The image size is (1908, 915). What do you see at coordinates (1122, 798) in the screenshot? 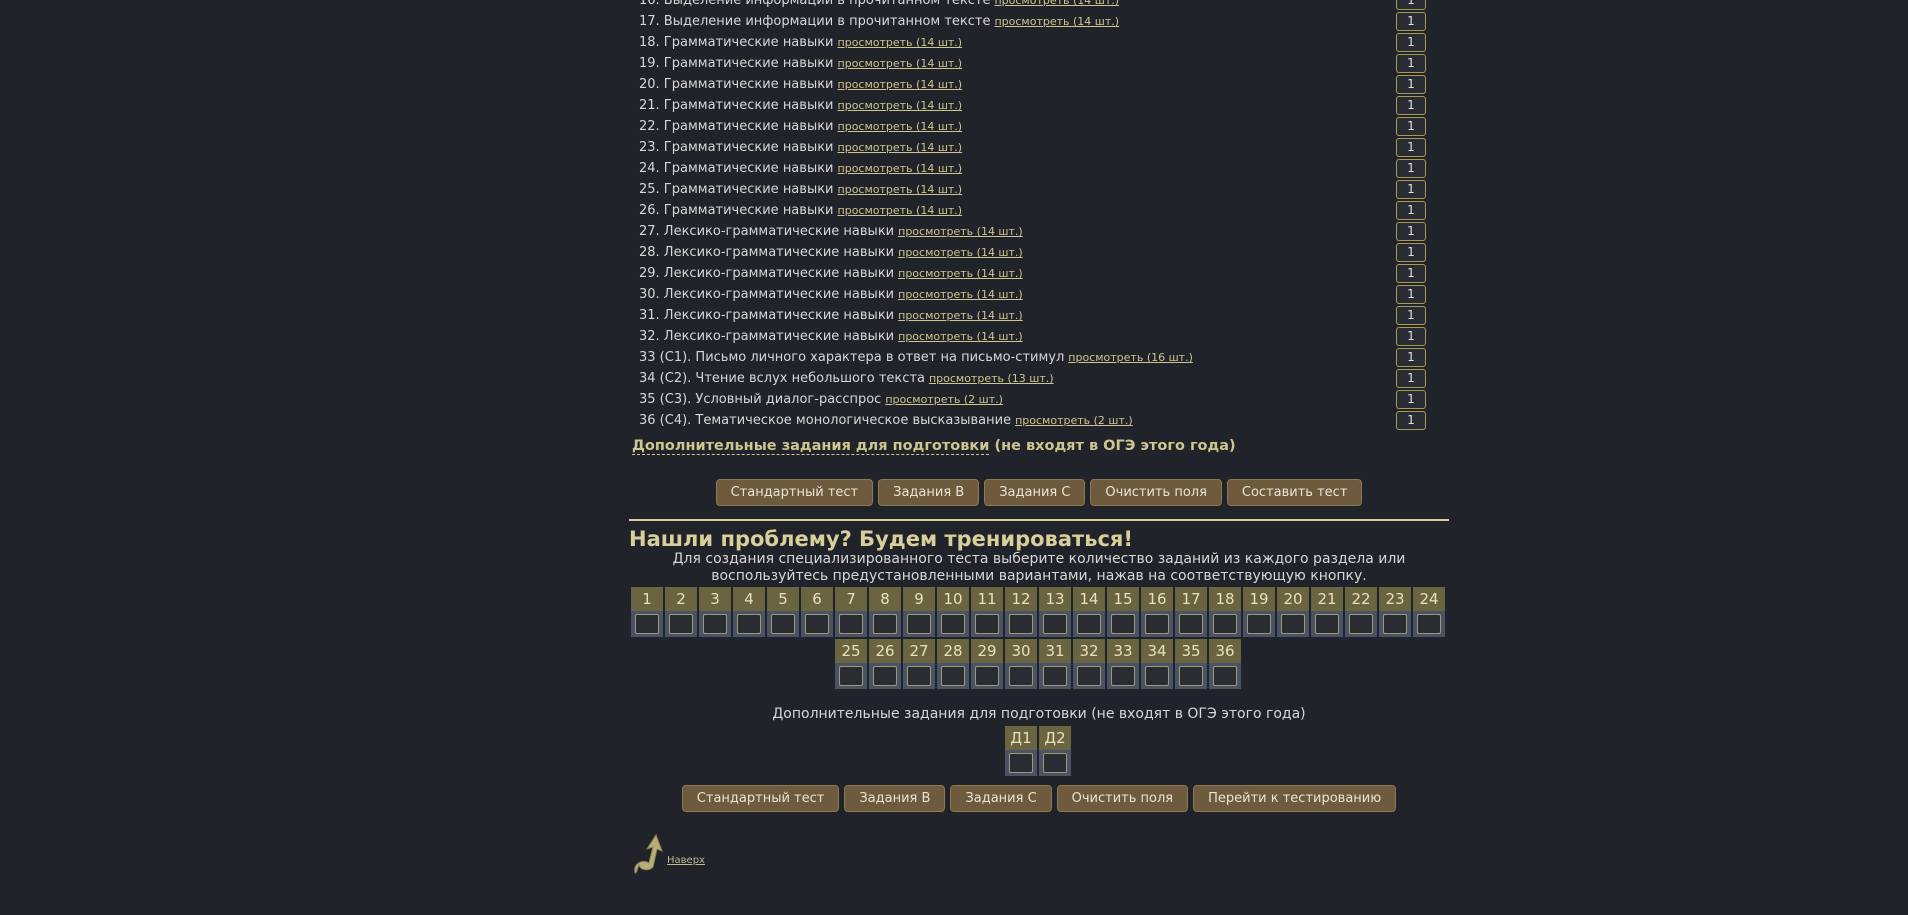
I see `clear-fields-button-bottom: Очистить поля` at bounding box center [1122, 798].